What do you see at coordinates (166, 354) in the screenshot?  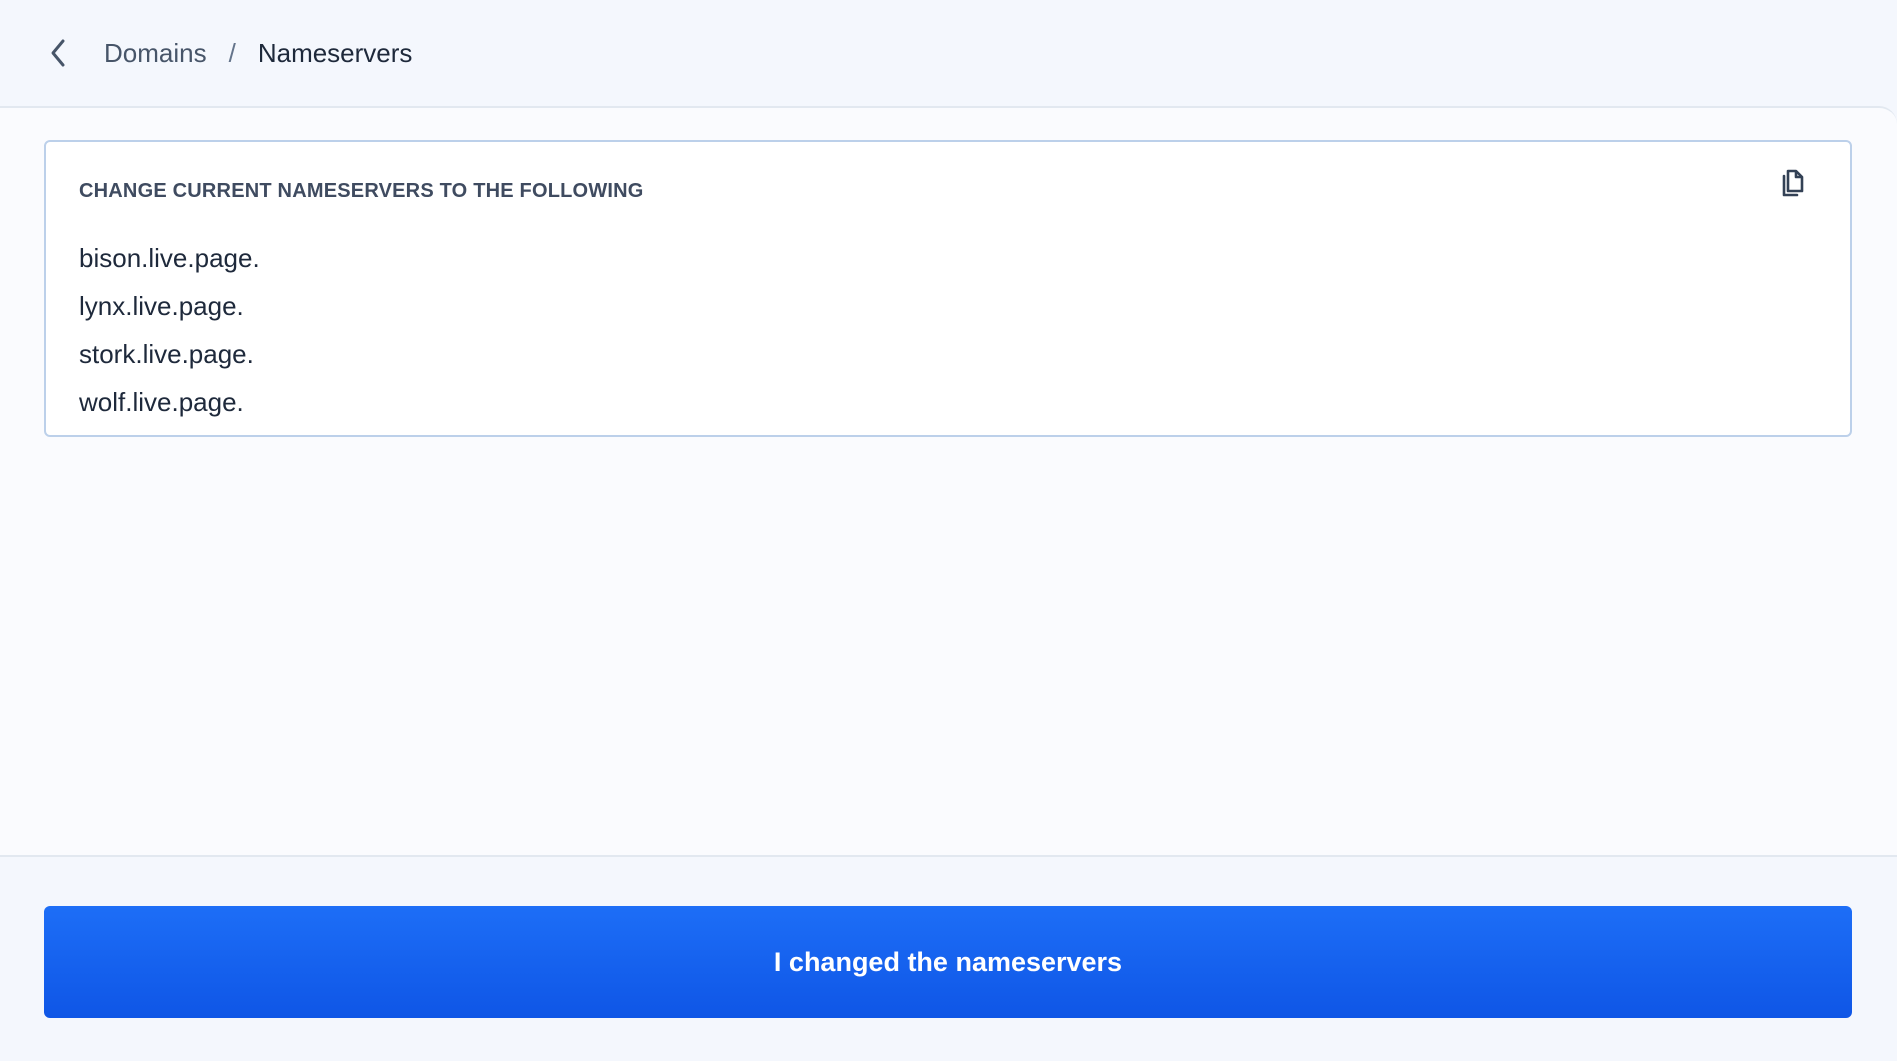 I see `nameserver-item: stork.live.page.` at bounding box center [166, 354].